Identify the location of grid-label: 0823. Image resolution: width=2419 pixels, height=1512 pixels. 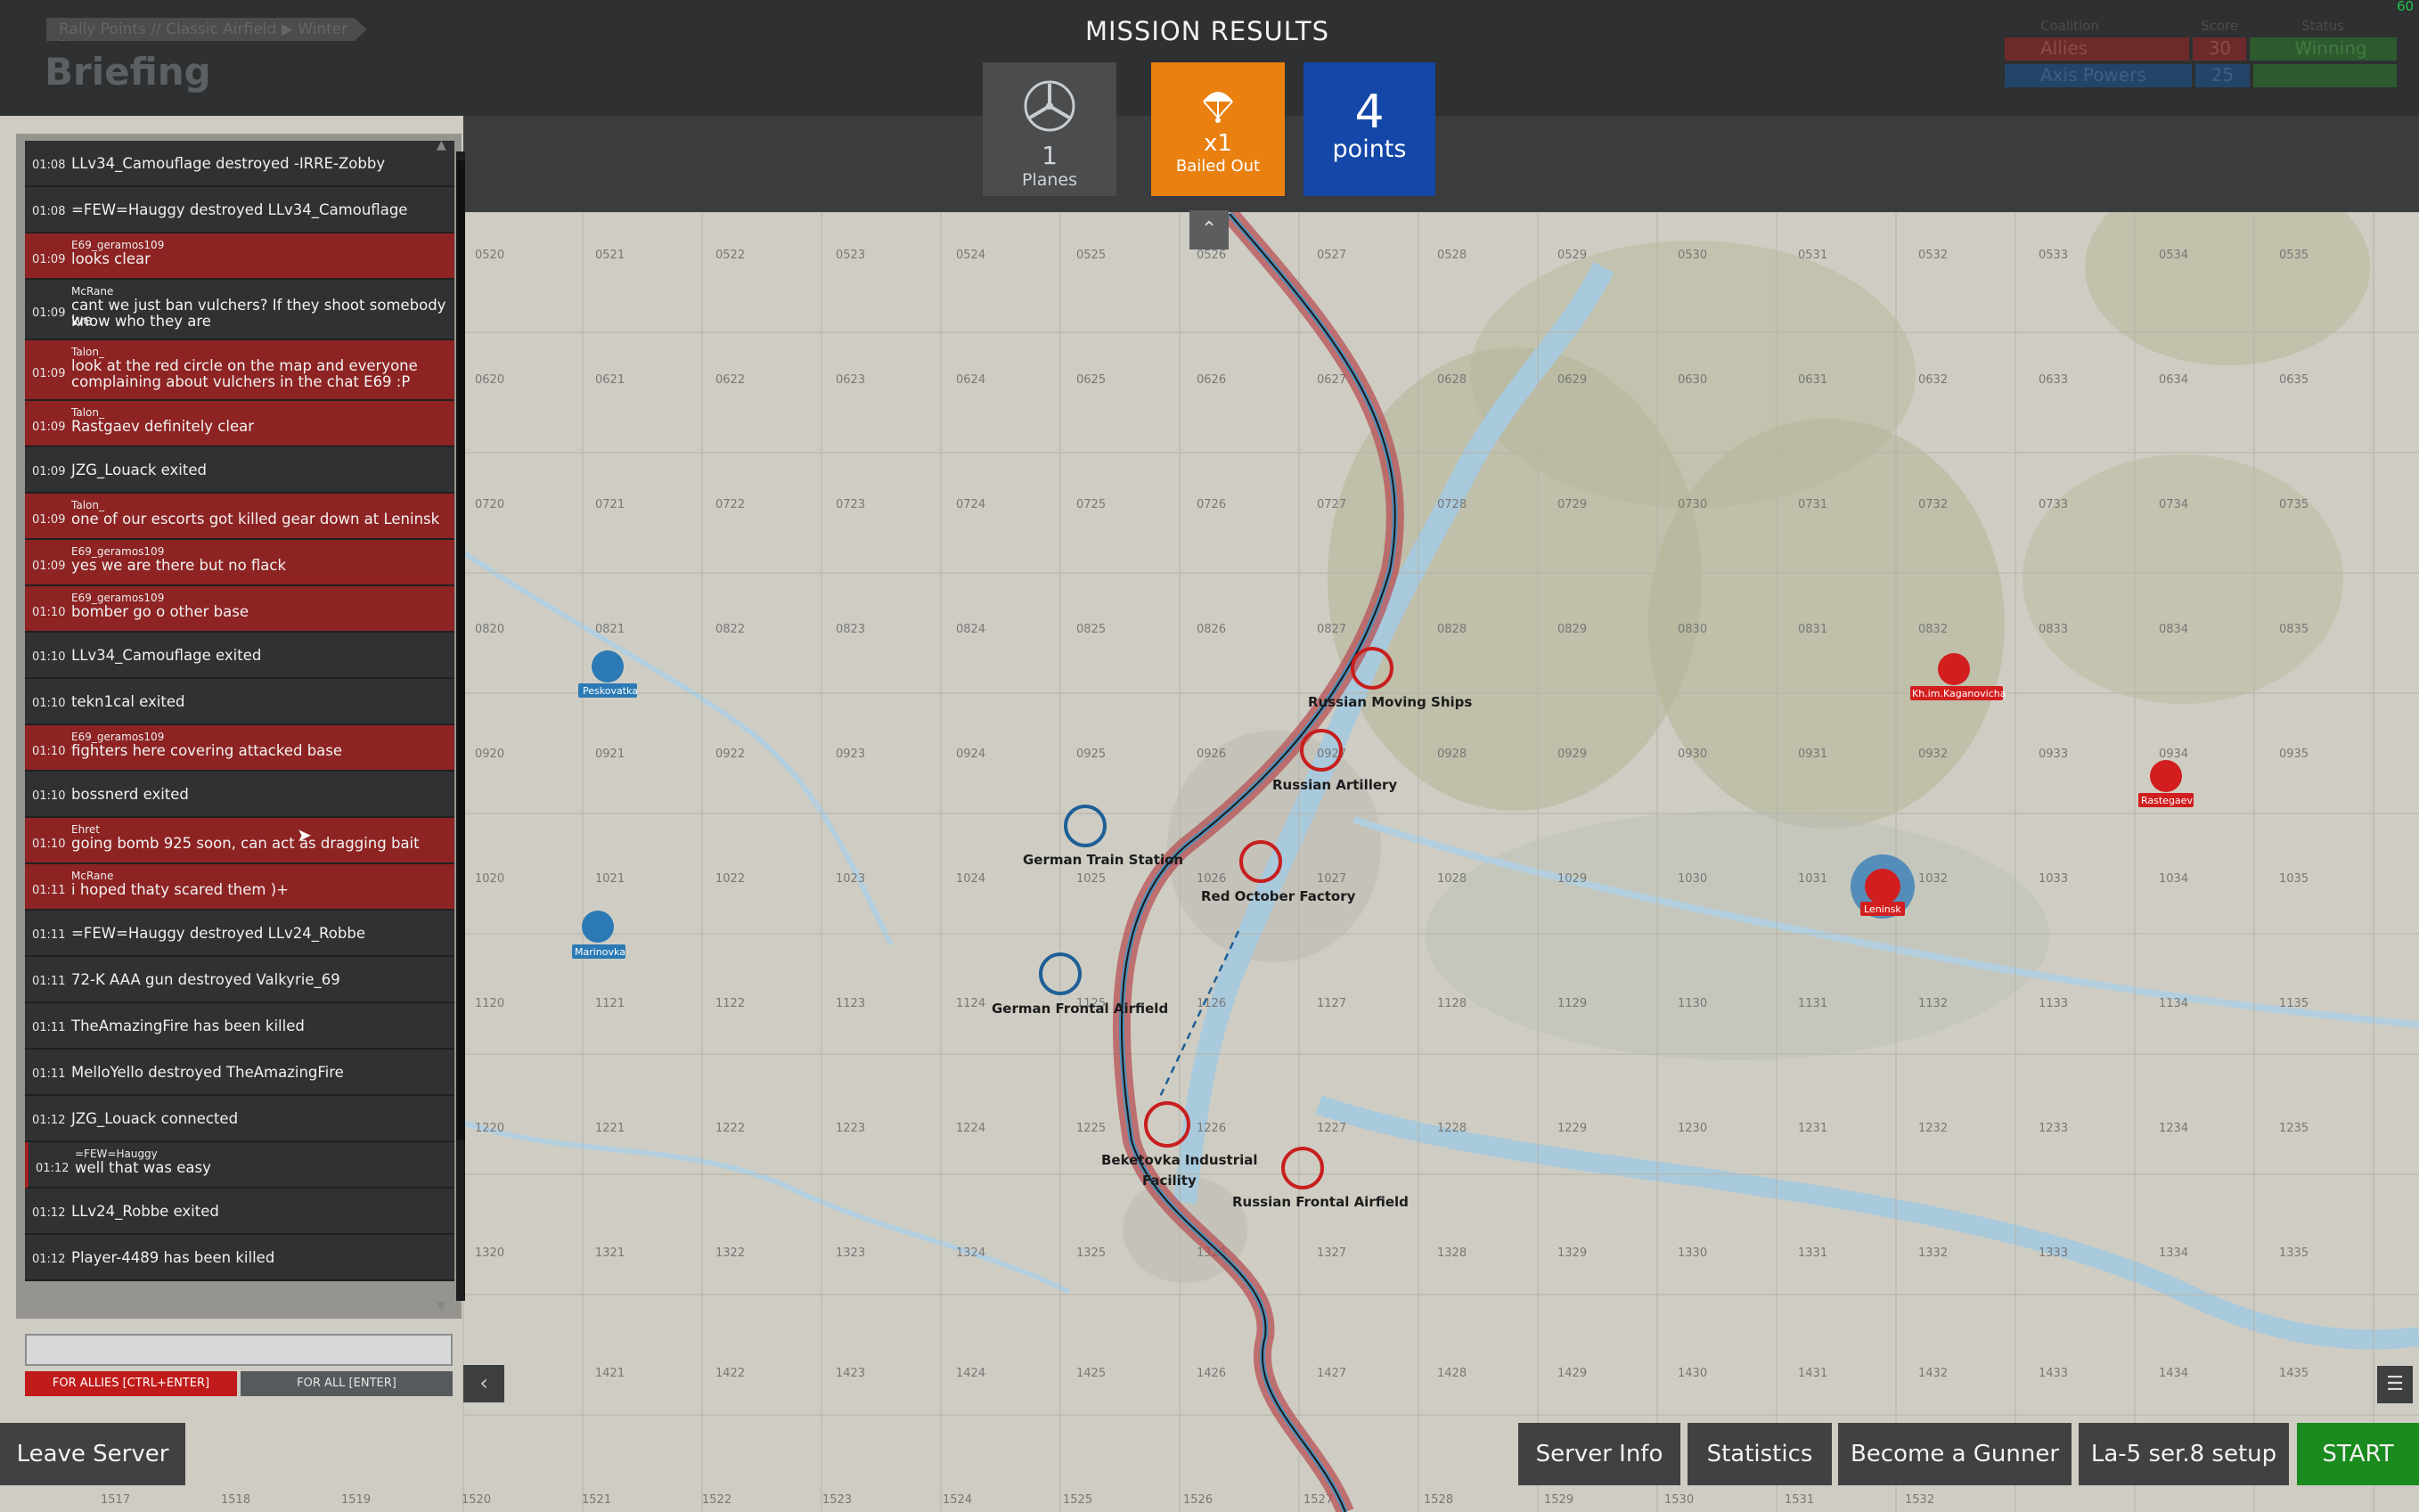
(850, 629).